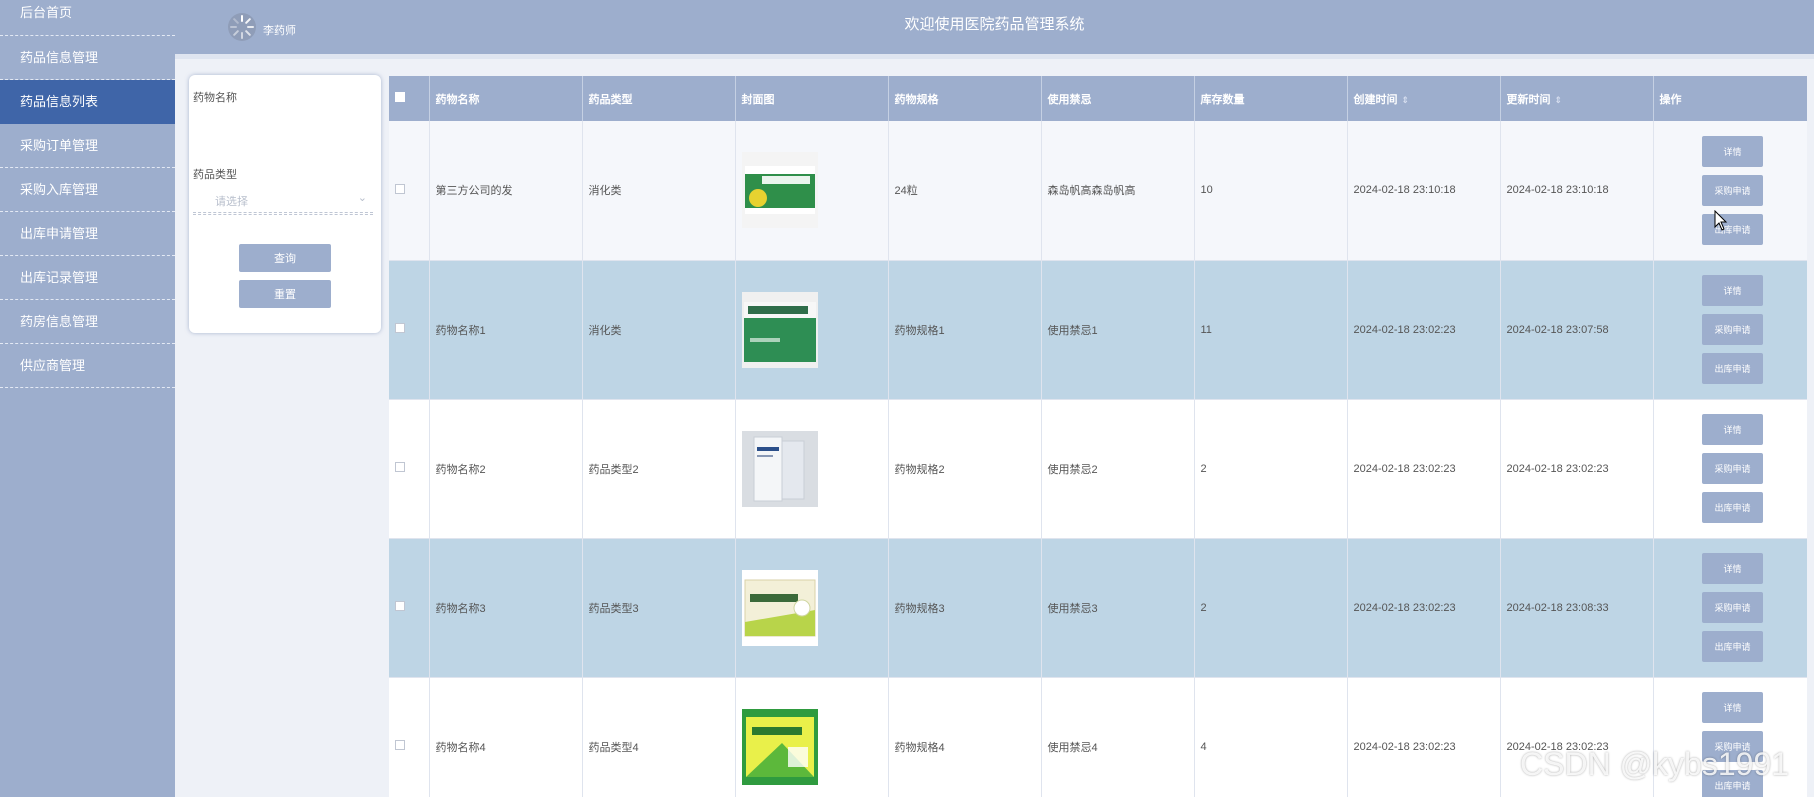 The image size is (1814, 797). Describe the element at coordinates (506, 191) in the screenshot. I see `drug-name-cell: 第三方公司的发` at that location.